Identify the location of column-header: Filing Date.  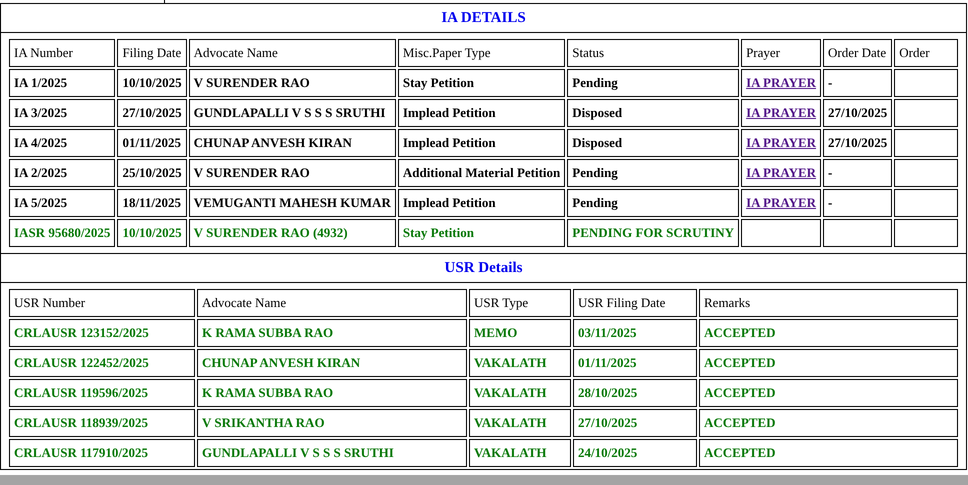
(152, 53).